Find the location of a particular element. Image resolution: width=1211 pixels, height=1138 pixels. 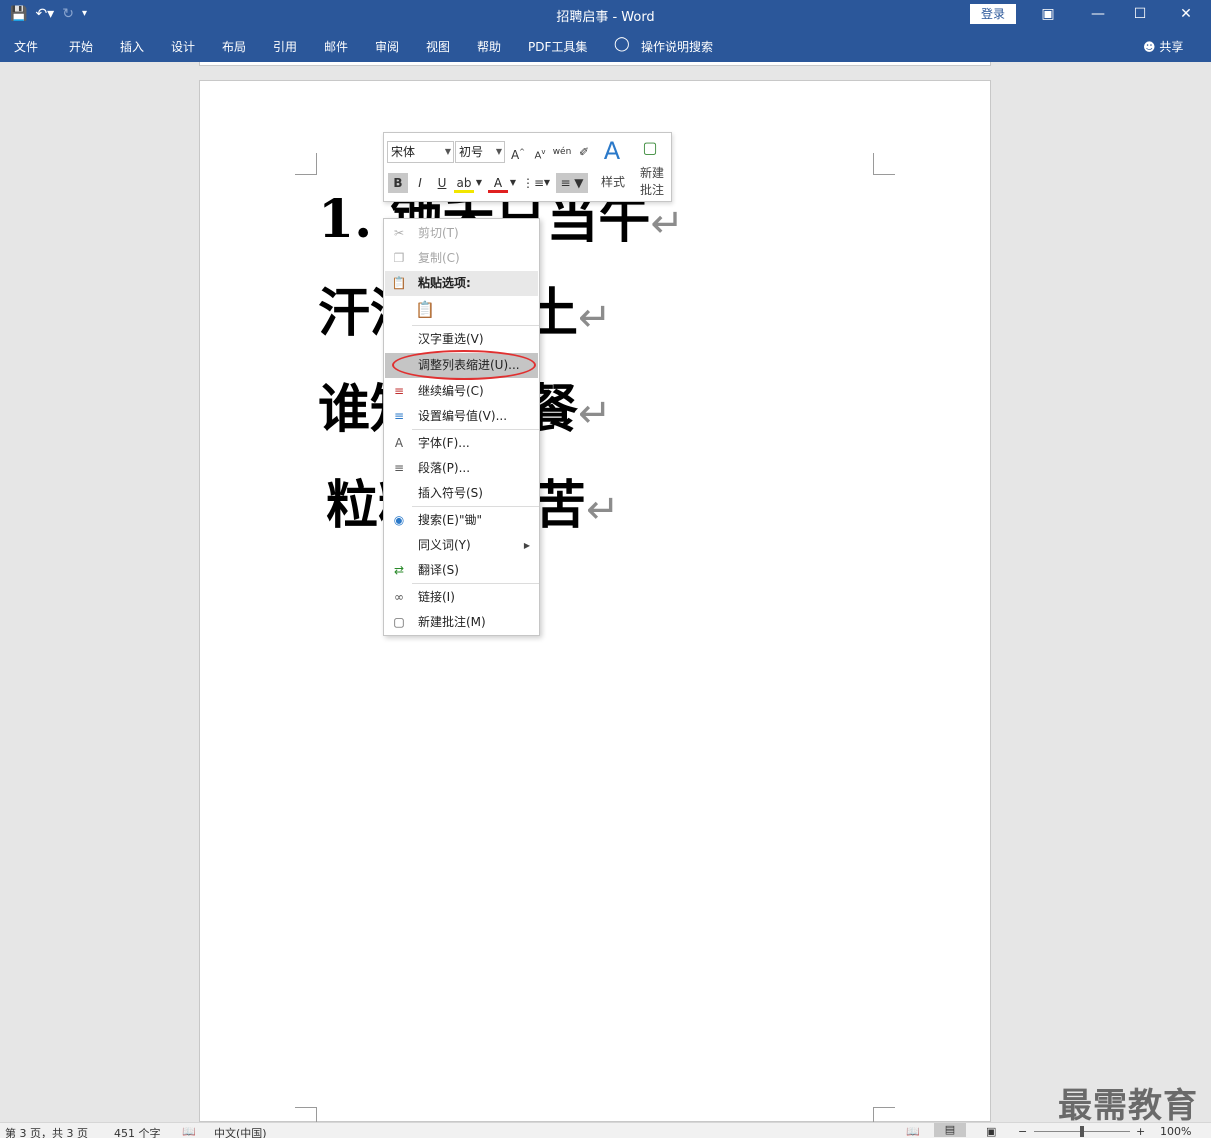

web-layout-icon: ▣ is located at coordinates (991, 1131).